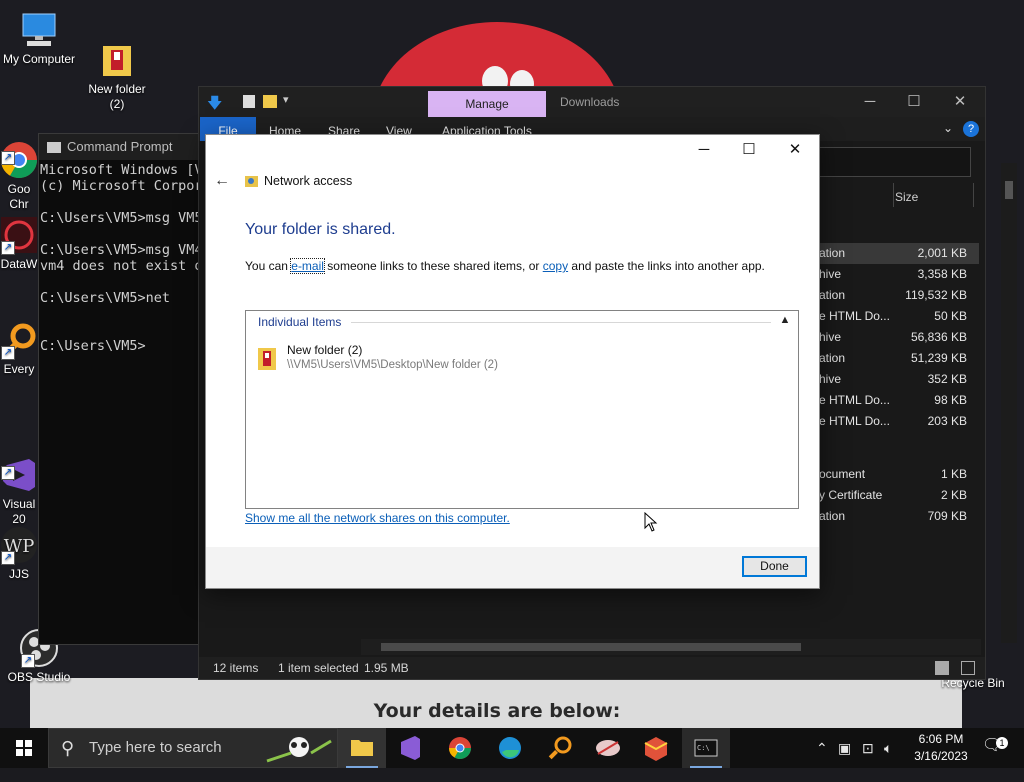  I want to click on dialog-heading: Your folder is shared., so click(320, 229).